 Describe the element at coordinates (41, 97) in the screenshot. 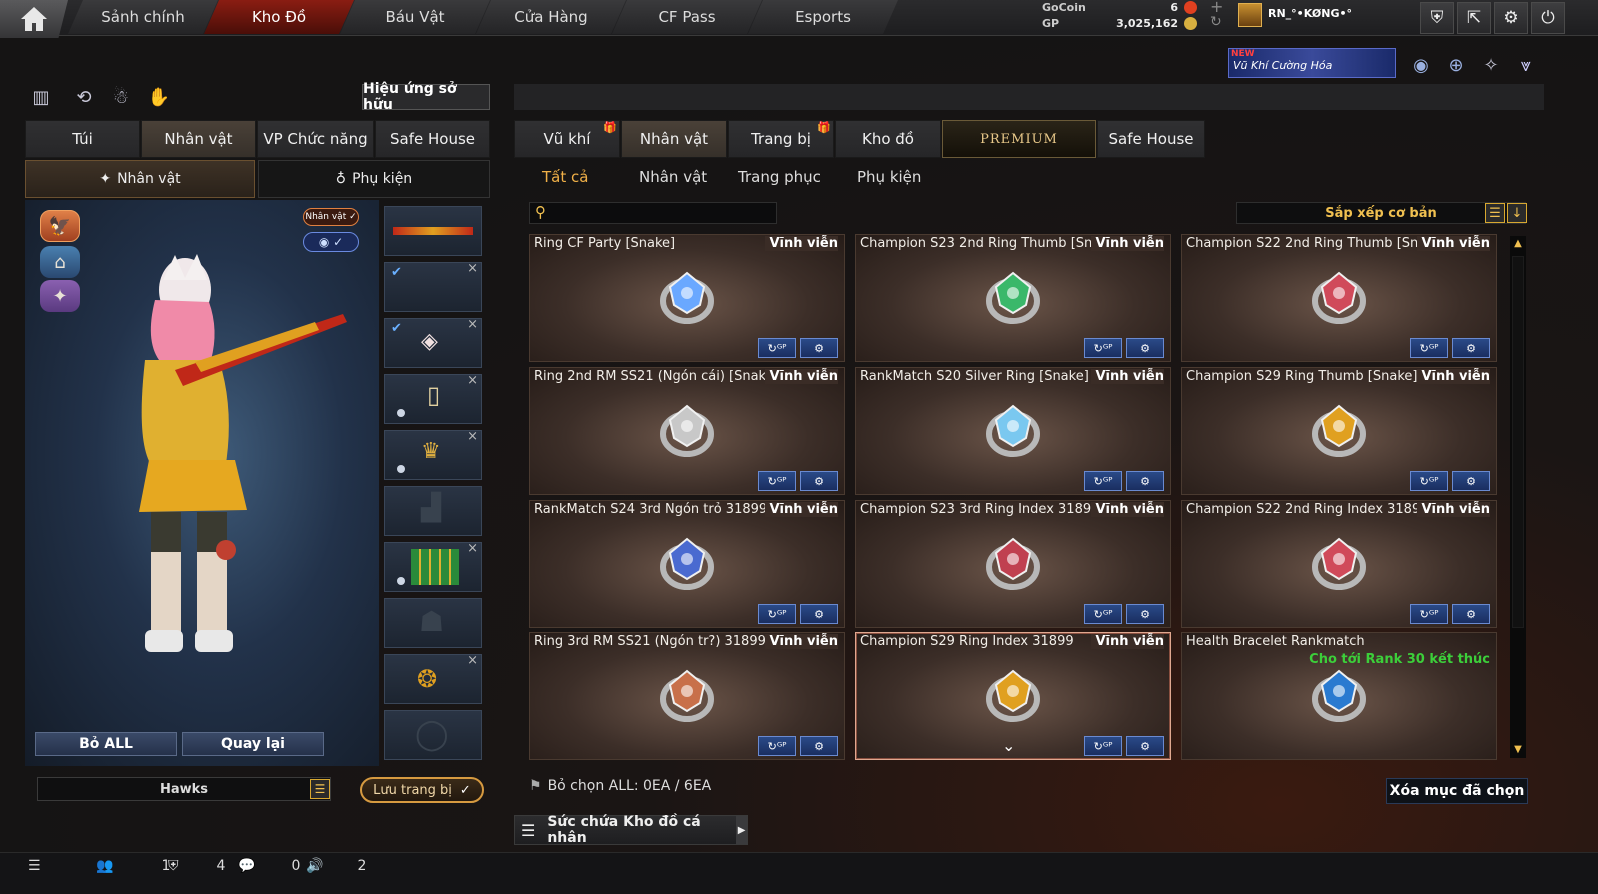

I see `ranking-icon: ▥` at that location.